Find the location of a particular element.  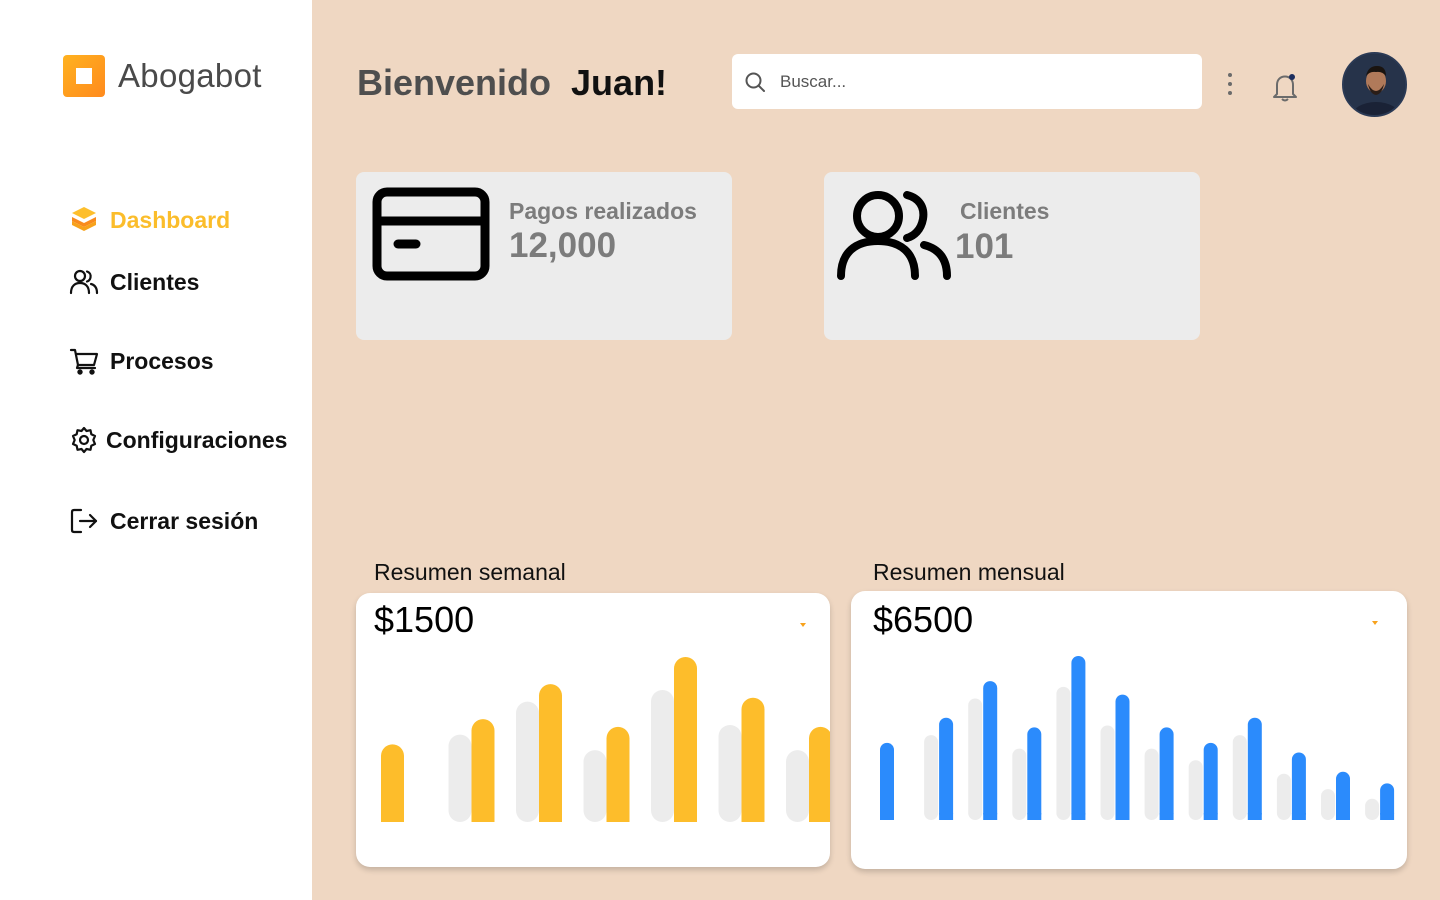

sidebar-item-label: Cerrar sesión is located at coordinates (184, 520).